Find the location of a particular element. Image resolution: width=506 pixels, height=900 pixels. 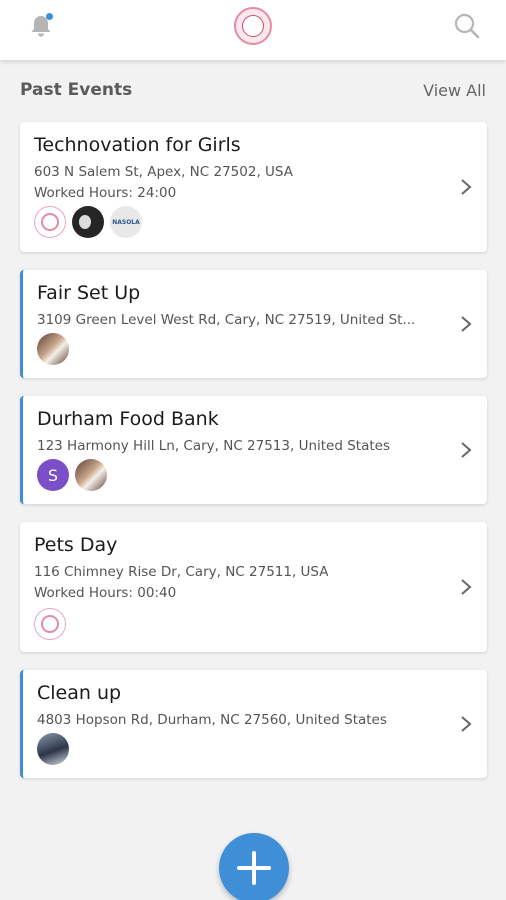

add-event-button is located at coordinates (254, 866).